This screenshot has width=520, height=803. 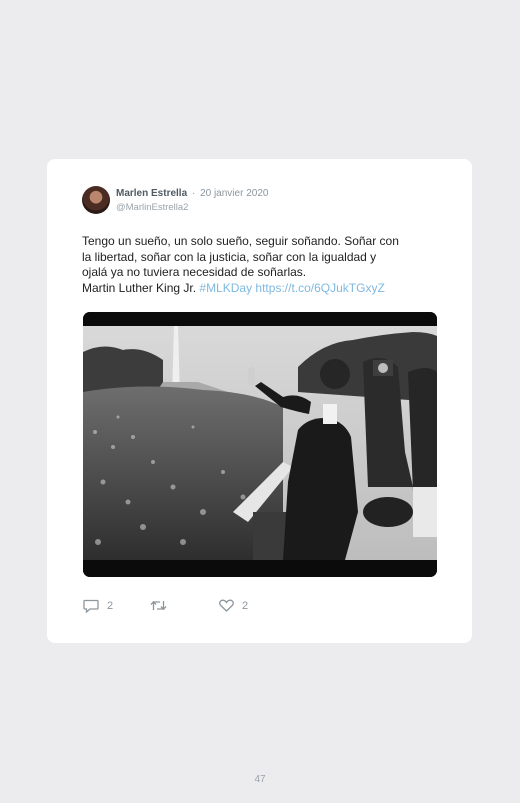 What do you see at coordinates (141, 287) in the screenshot?
I see `attribution-text: Martin Luther King Jr.` at bounding box center [141, 287].